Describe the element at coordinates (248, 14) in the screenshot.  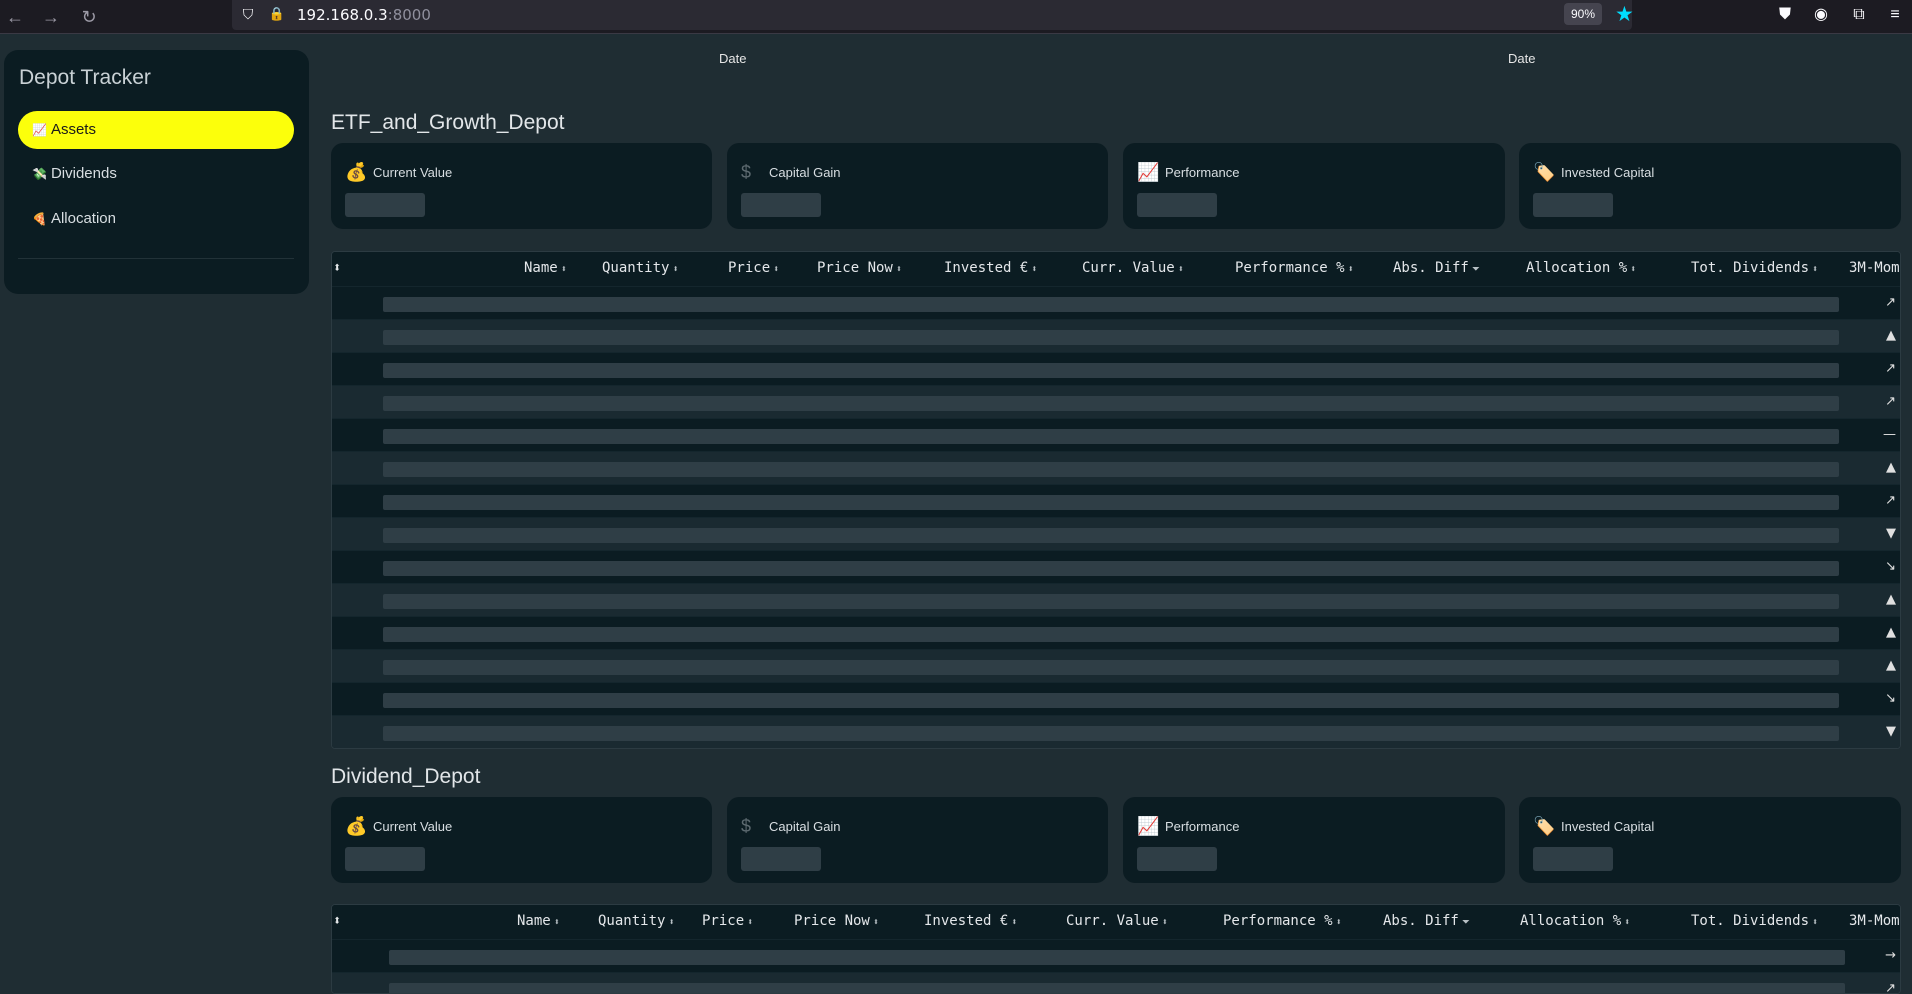
I see `shield-icon: ⛉` at that location.